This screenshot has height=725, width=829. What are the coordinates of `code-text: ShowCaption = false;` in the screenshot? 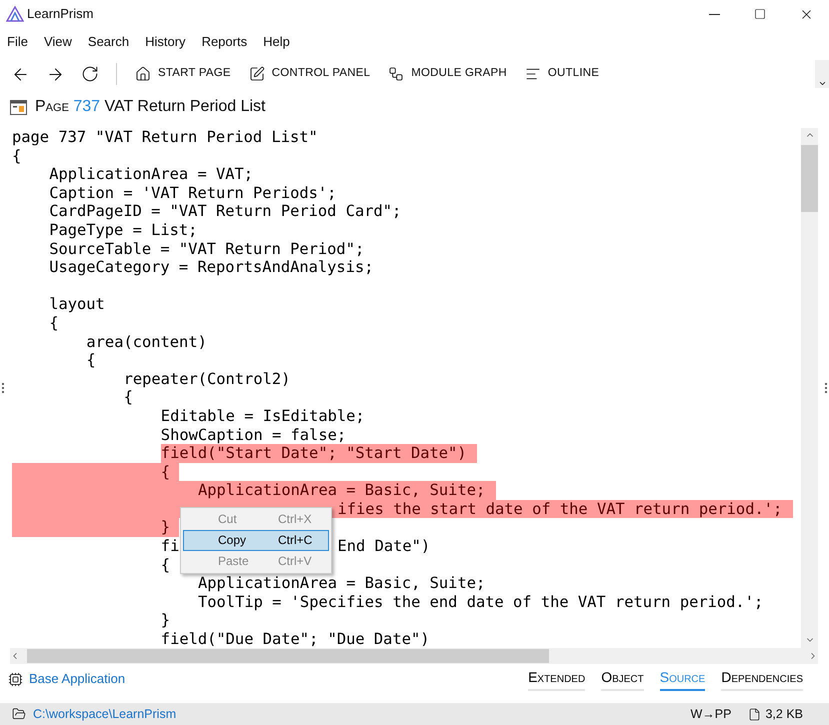 It's located at (253, 435).